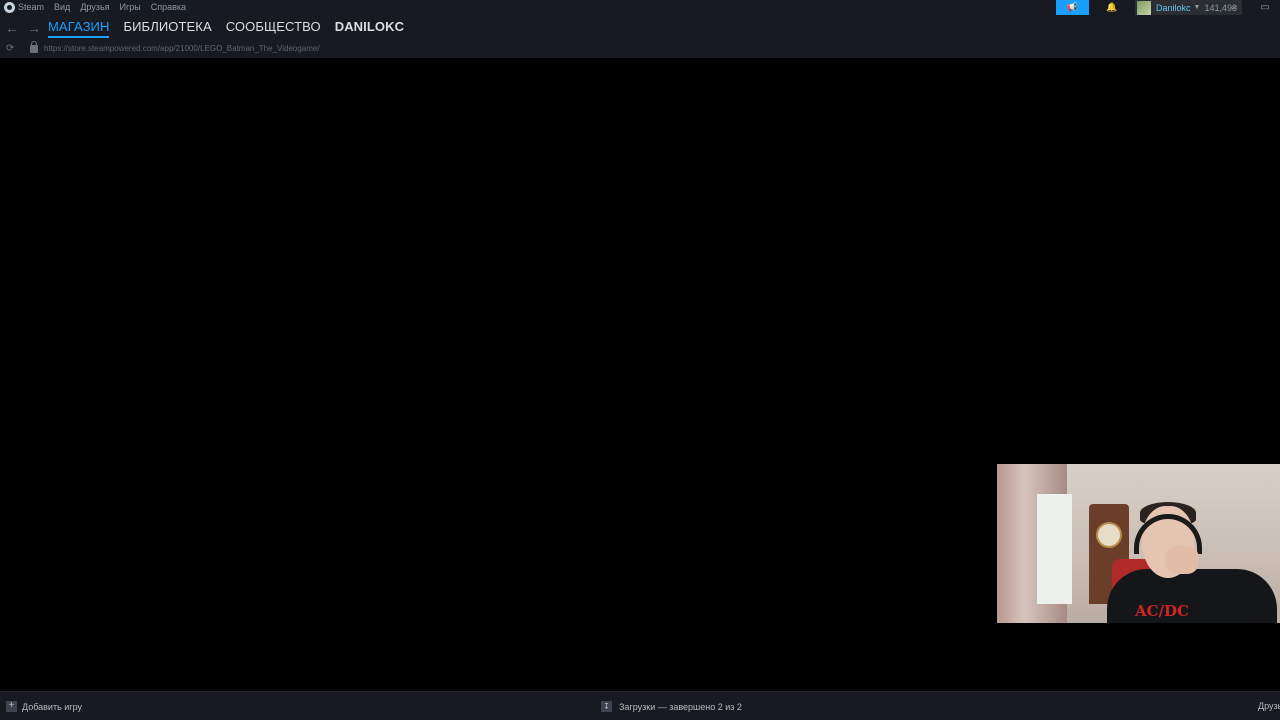  Describe the element at coordinates (11, 48) in the screenshot. I see `reload-icon: ⟳` at that location.